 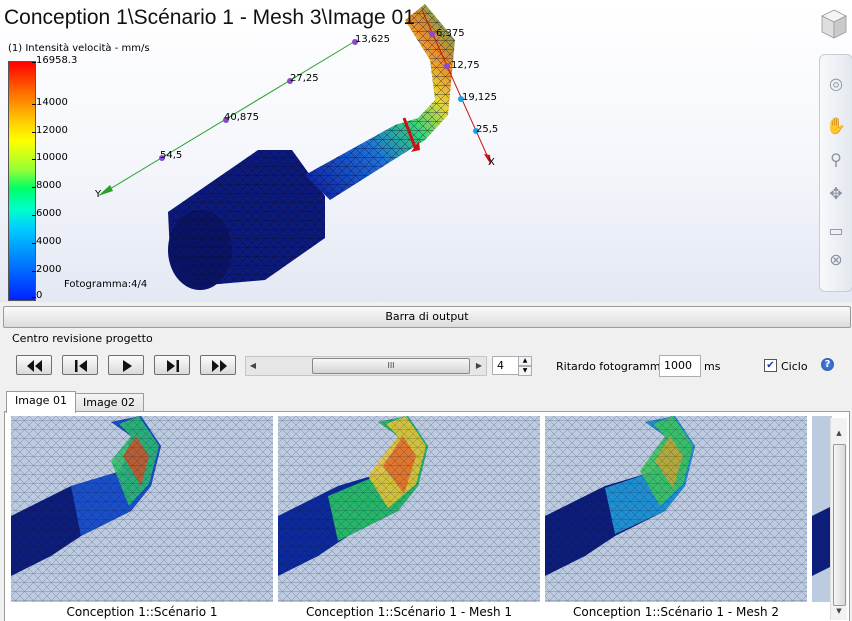 What do you see at coordinates (487, 129) in the screenshot?
I see `x-axis-tick: 25,5` at bounding box center [487, 129].